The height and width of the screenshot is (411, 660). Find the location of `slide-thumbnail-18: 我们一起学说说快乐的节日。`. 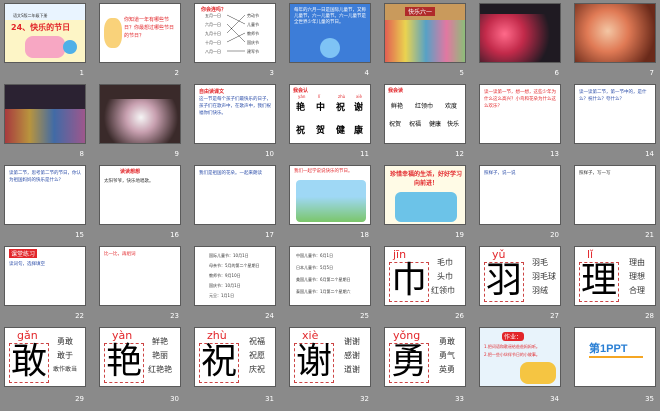

slide-thumbnail-18: 我们一起学说说快乐的节日。 is located at coordinates (330, 195).